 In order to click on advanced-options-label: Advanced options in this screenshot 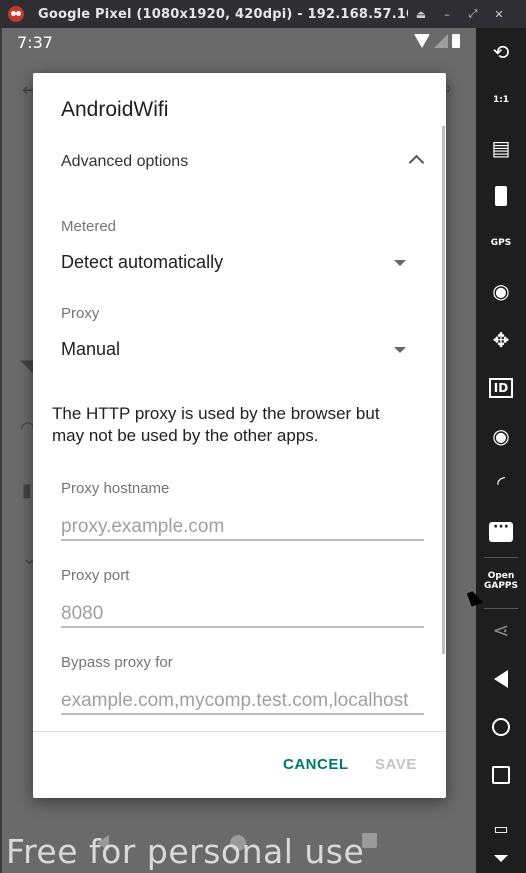, I will do `click(125, 161)`.